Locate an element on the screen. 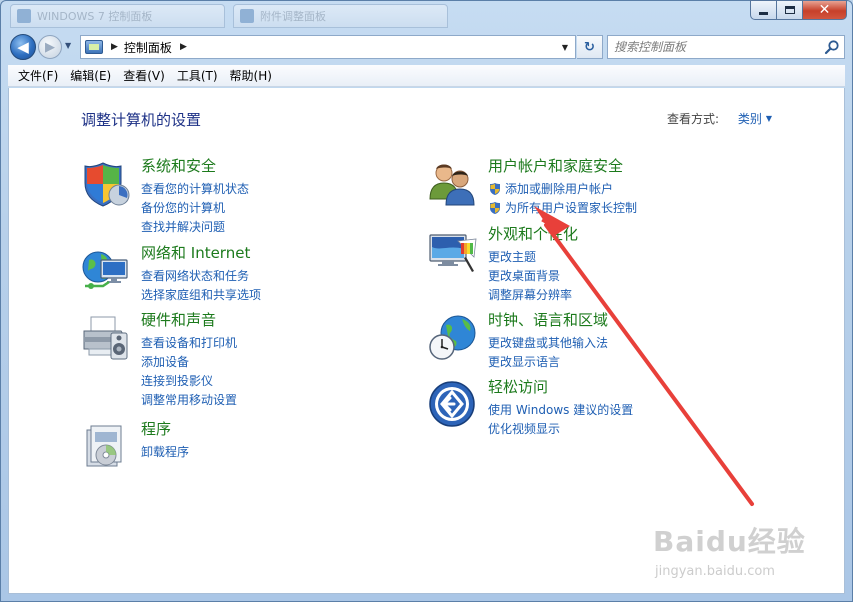  programs-icon is located at coordinates (106, 447).